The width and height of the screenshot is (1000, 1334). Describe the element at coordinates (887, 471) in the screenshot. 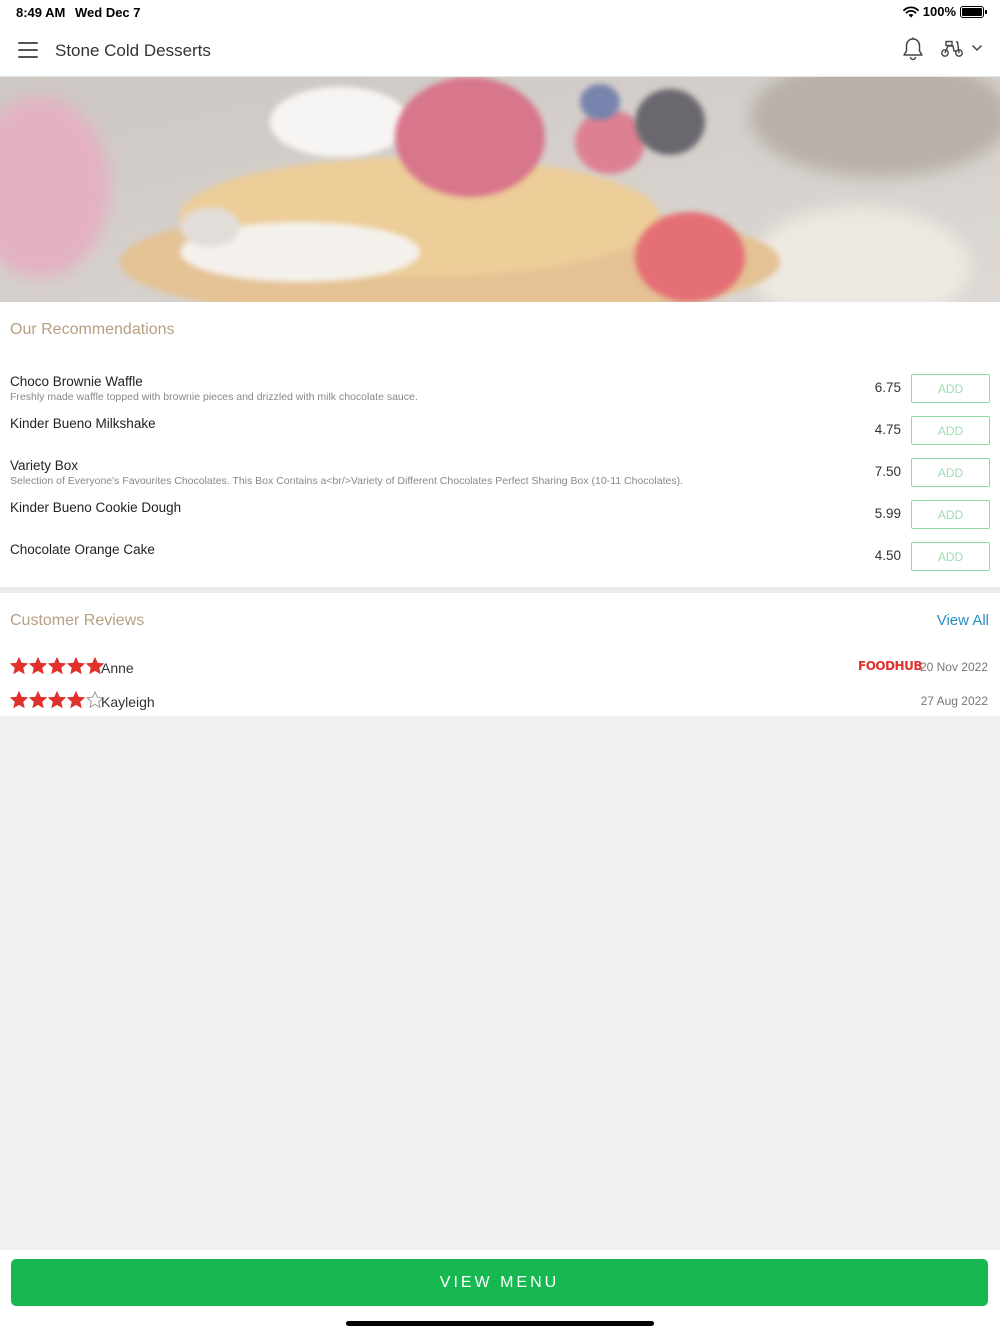

I see `item-price: 7.50` at that location.